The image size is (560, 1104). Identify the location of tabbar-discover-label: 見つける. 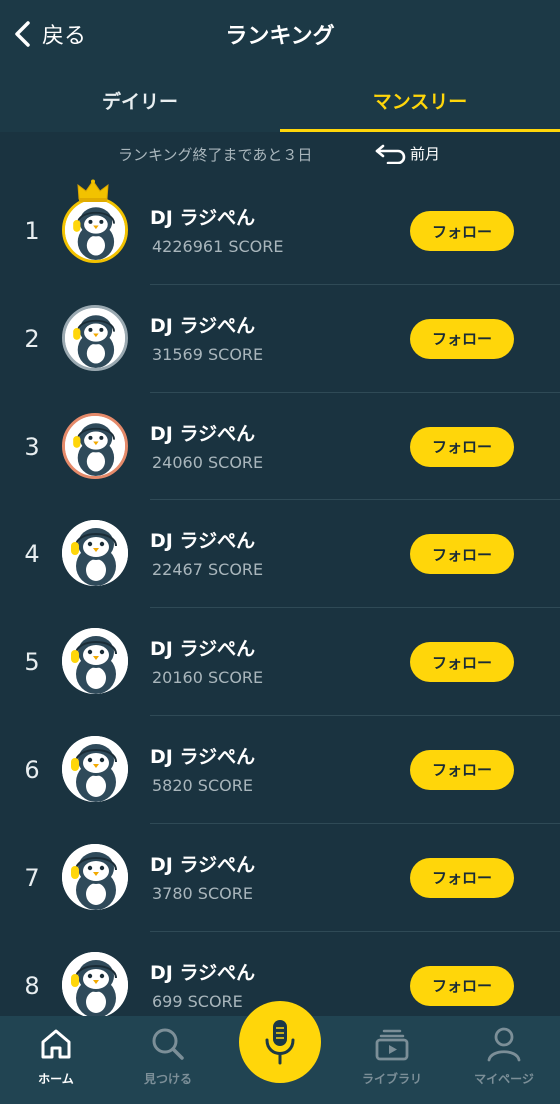
(167, 1079).